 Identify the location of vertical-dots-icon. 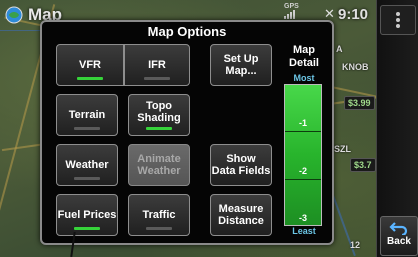
(398, 20).